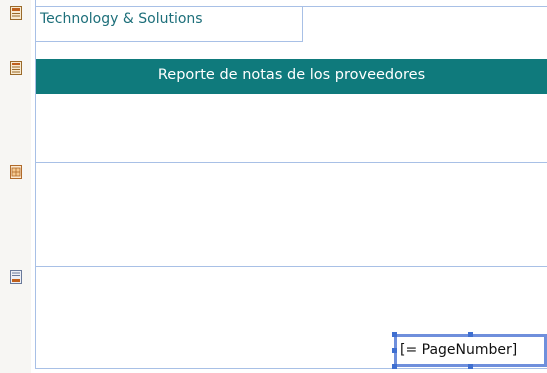 Image resolution: width=547 pixels, height=373 pixels. I want to click on page-header-icon, so click(16, 13).